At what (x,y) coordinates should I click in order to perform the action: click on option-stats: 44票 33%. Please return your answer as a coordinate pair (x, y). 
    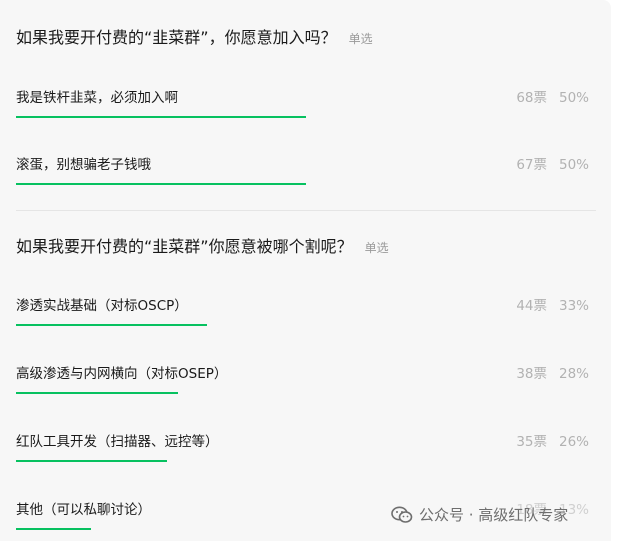
    Looking at the image, I should click on (552, 304).